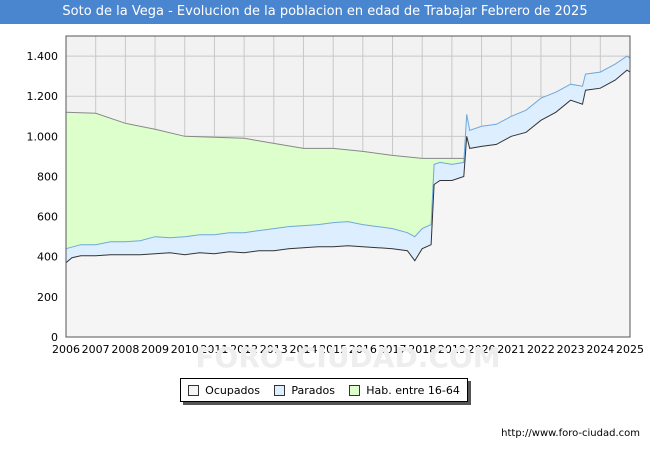 Image resolution: width=650 pixels, height=450 pixels. I want to click on x-tick-label-2021: 2021, so click(511, 349).